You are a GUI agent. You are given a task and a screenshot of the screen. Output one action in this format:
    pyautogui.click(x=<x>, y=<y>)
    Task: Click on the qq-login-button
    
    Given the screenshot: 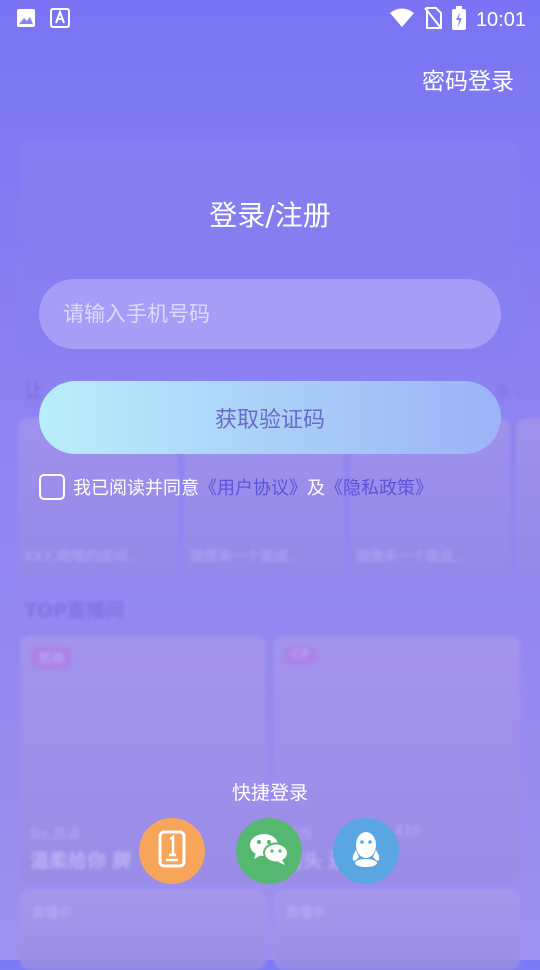 What is the action you would take?
    pyautogui.click(x=366, y=851)
    